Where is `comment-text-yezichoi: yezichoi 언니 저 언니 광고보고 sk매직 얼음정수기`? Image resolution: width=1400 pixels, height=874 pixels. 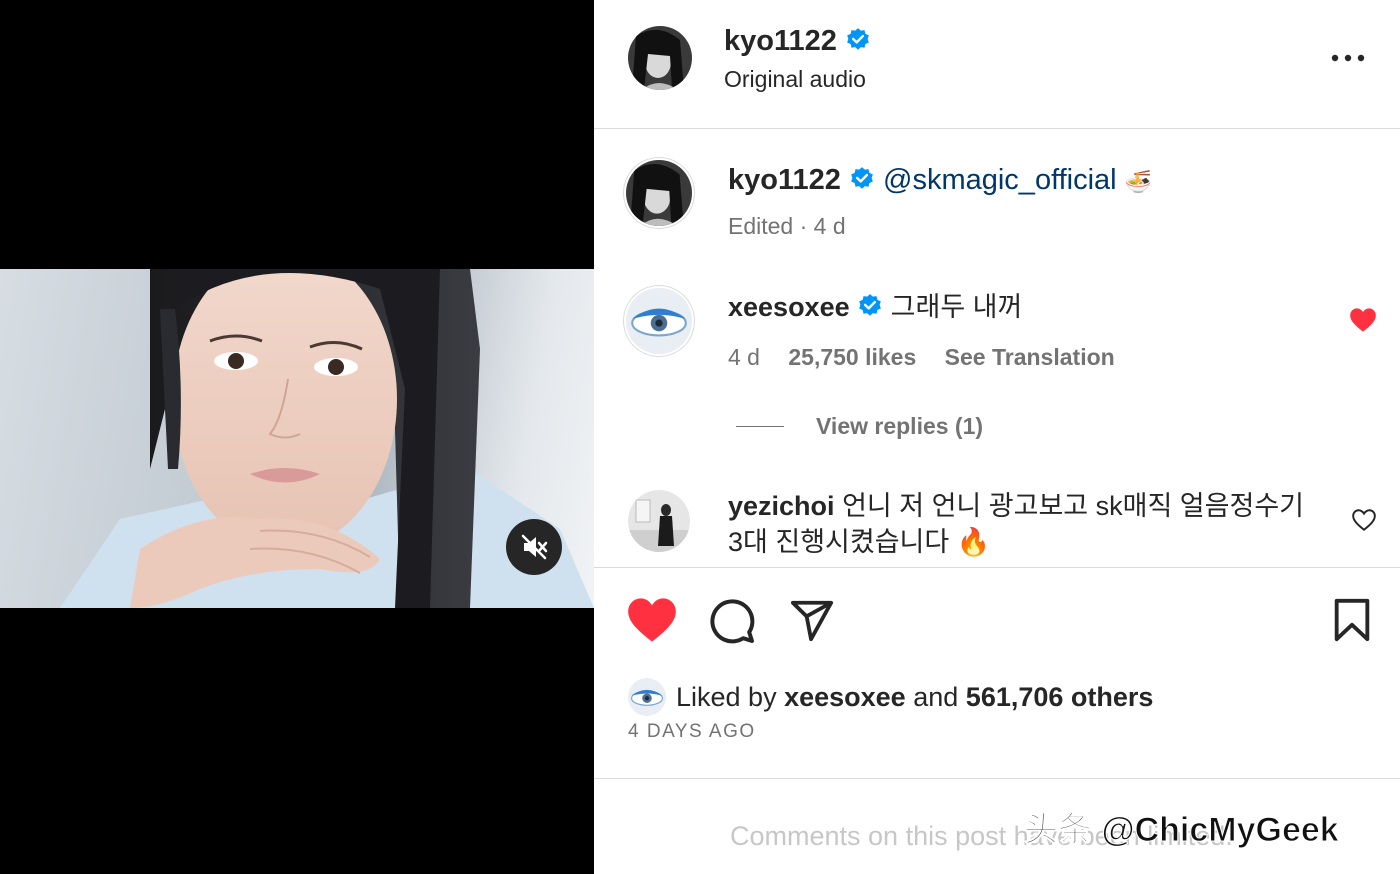
comment-text-yezichoi: yezichoi 언니 저 언니 광고보고 sk매직 얼음정수기 is located at coordinates (1016, 506).